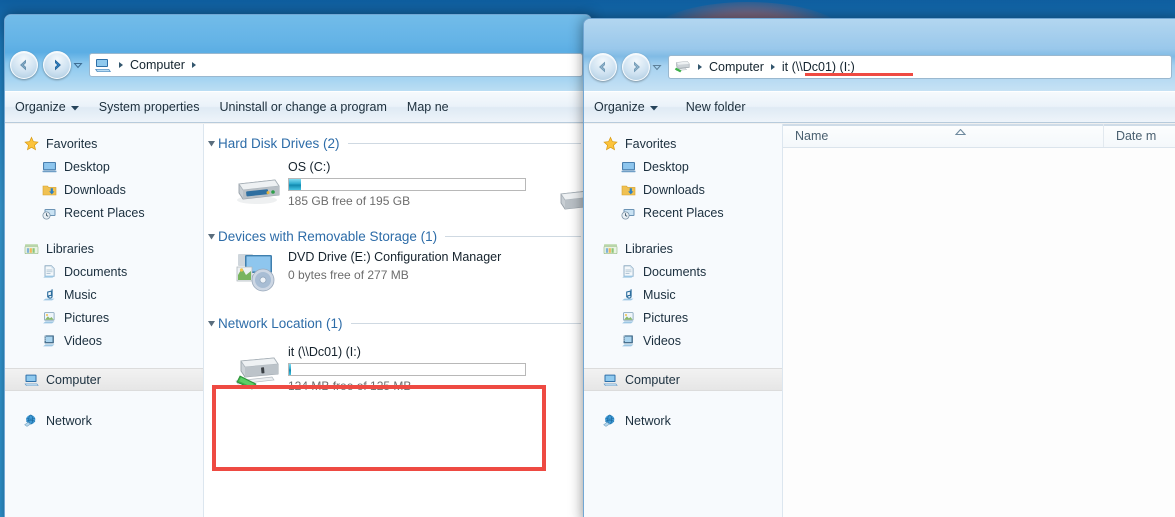 Image resolution: width=1175 pixels, height=517 pixels. I want to click on address-bar-2: Computer it (\\Dc01) (I:), so click(920, 67).